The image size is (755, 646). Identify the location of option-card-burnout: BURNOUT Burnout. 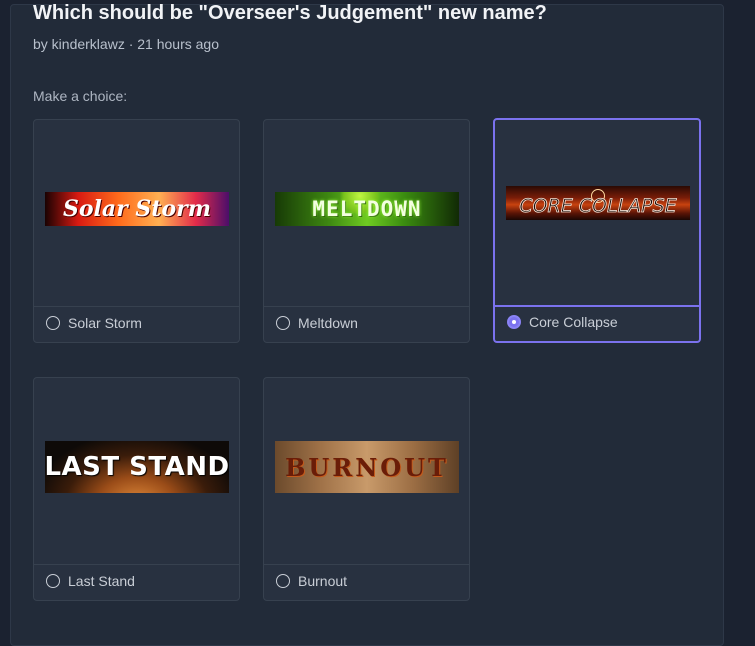
(366, 489).